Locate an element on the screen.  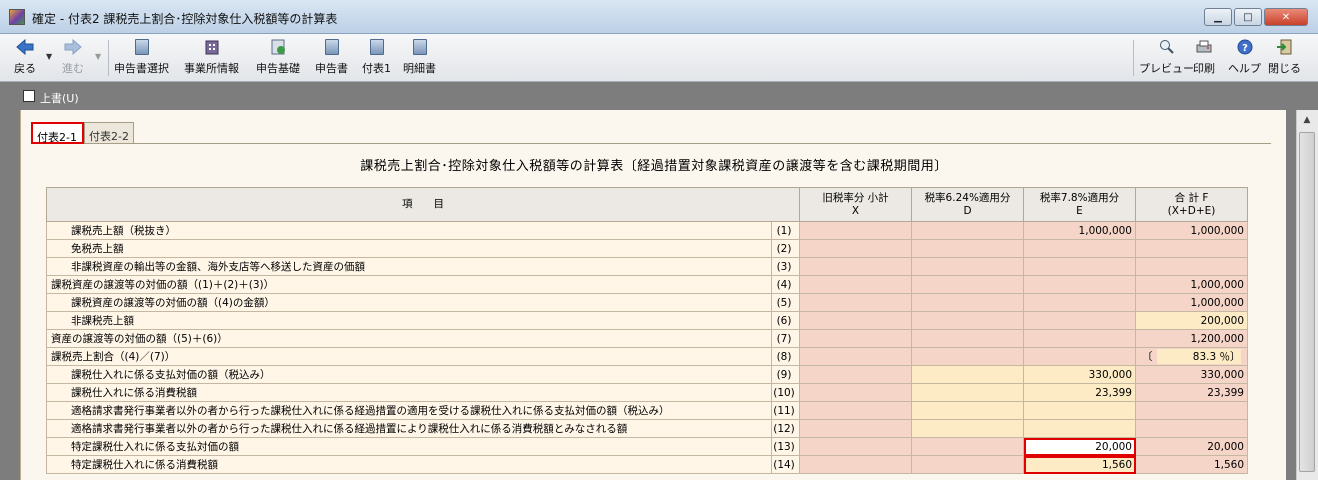
minimize-icon: ▁ is located at coordinates (1218, 17).